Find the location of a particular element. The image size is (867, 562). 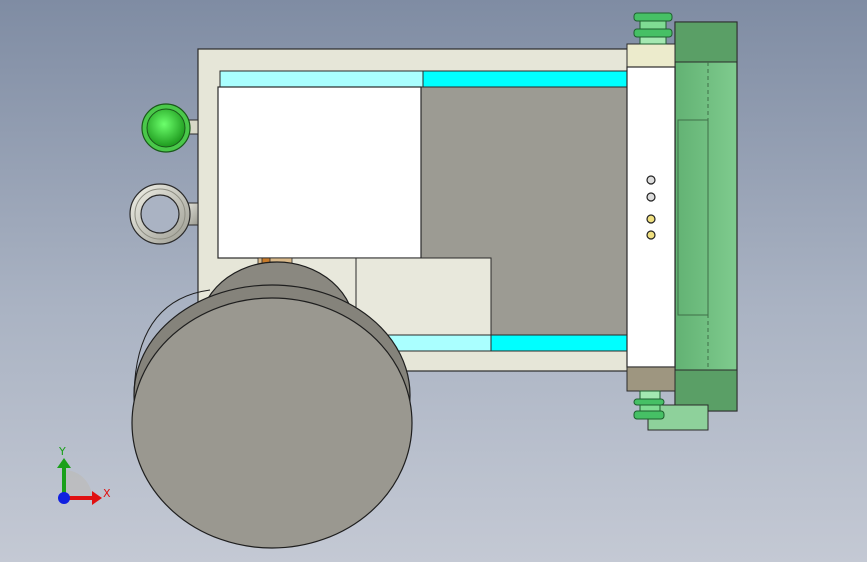

bottom-rail is located at coordinates (507, 343).